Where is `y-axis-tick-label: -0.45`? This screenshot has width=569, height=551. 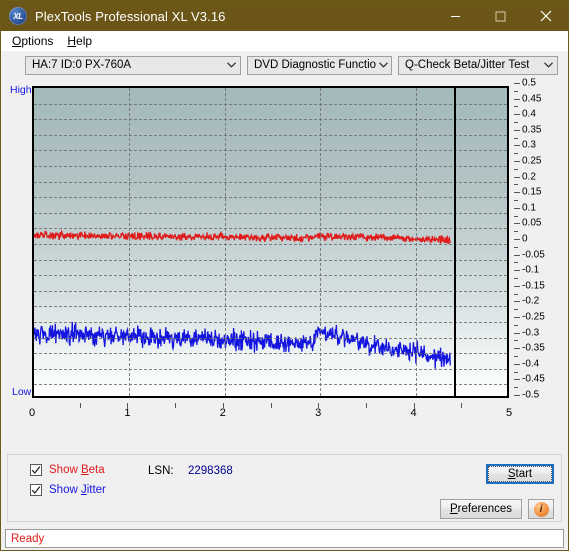
y-axis-tick-label: -0.45 is located at coordinates (533, 379).